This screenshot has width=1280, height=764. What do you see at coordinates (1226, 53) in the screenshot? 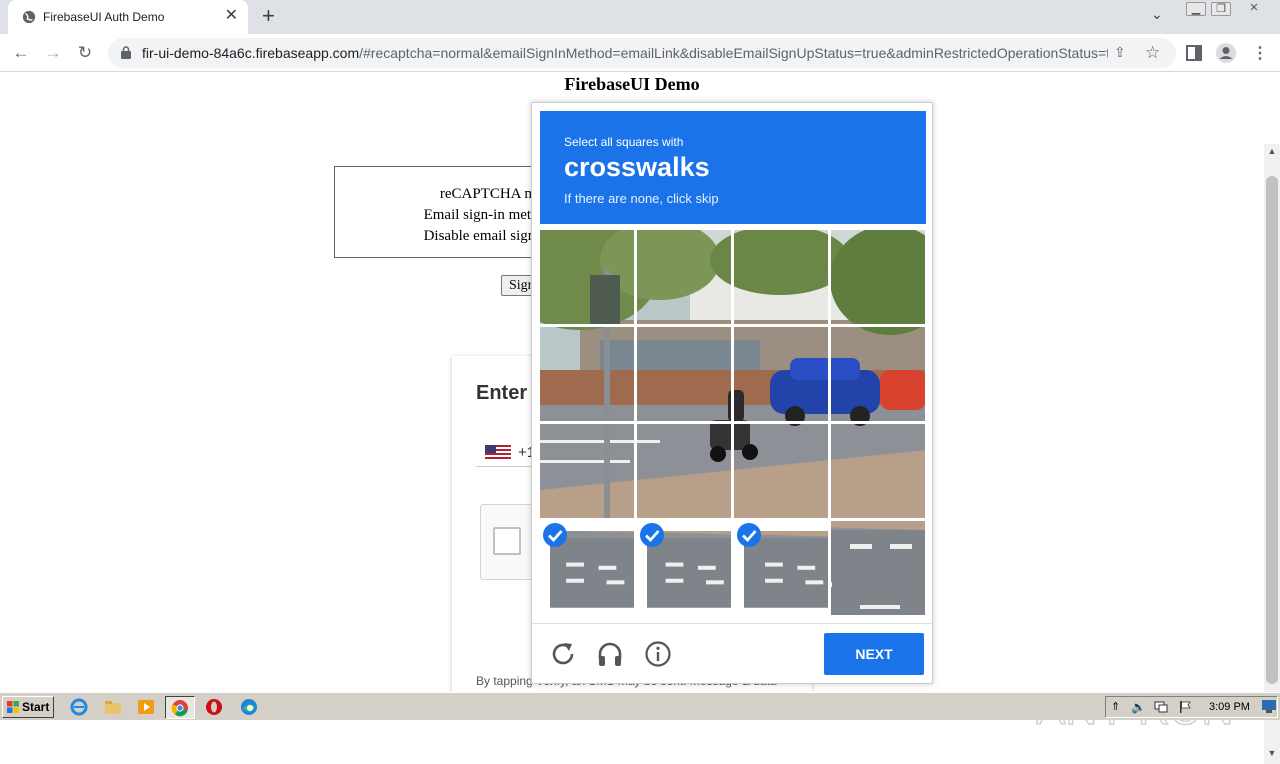
I see `profile-icon` at bounding box center [1226, 53].